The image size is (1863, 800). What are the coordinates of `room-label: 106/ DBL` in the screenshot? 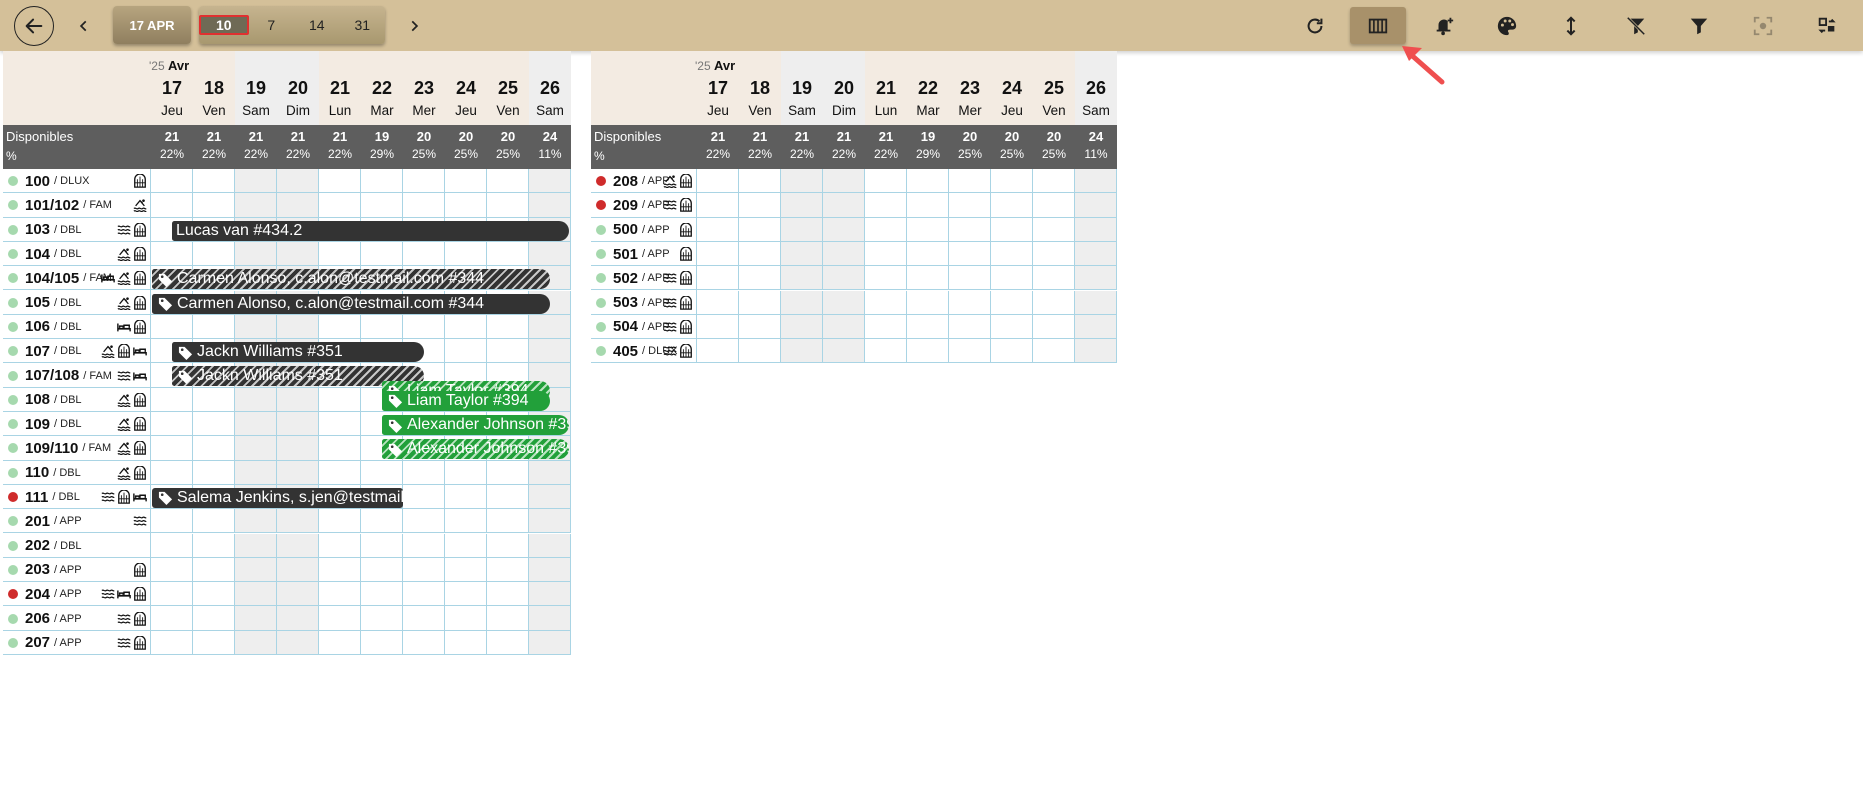 It's located at (42, 327).